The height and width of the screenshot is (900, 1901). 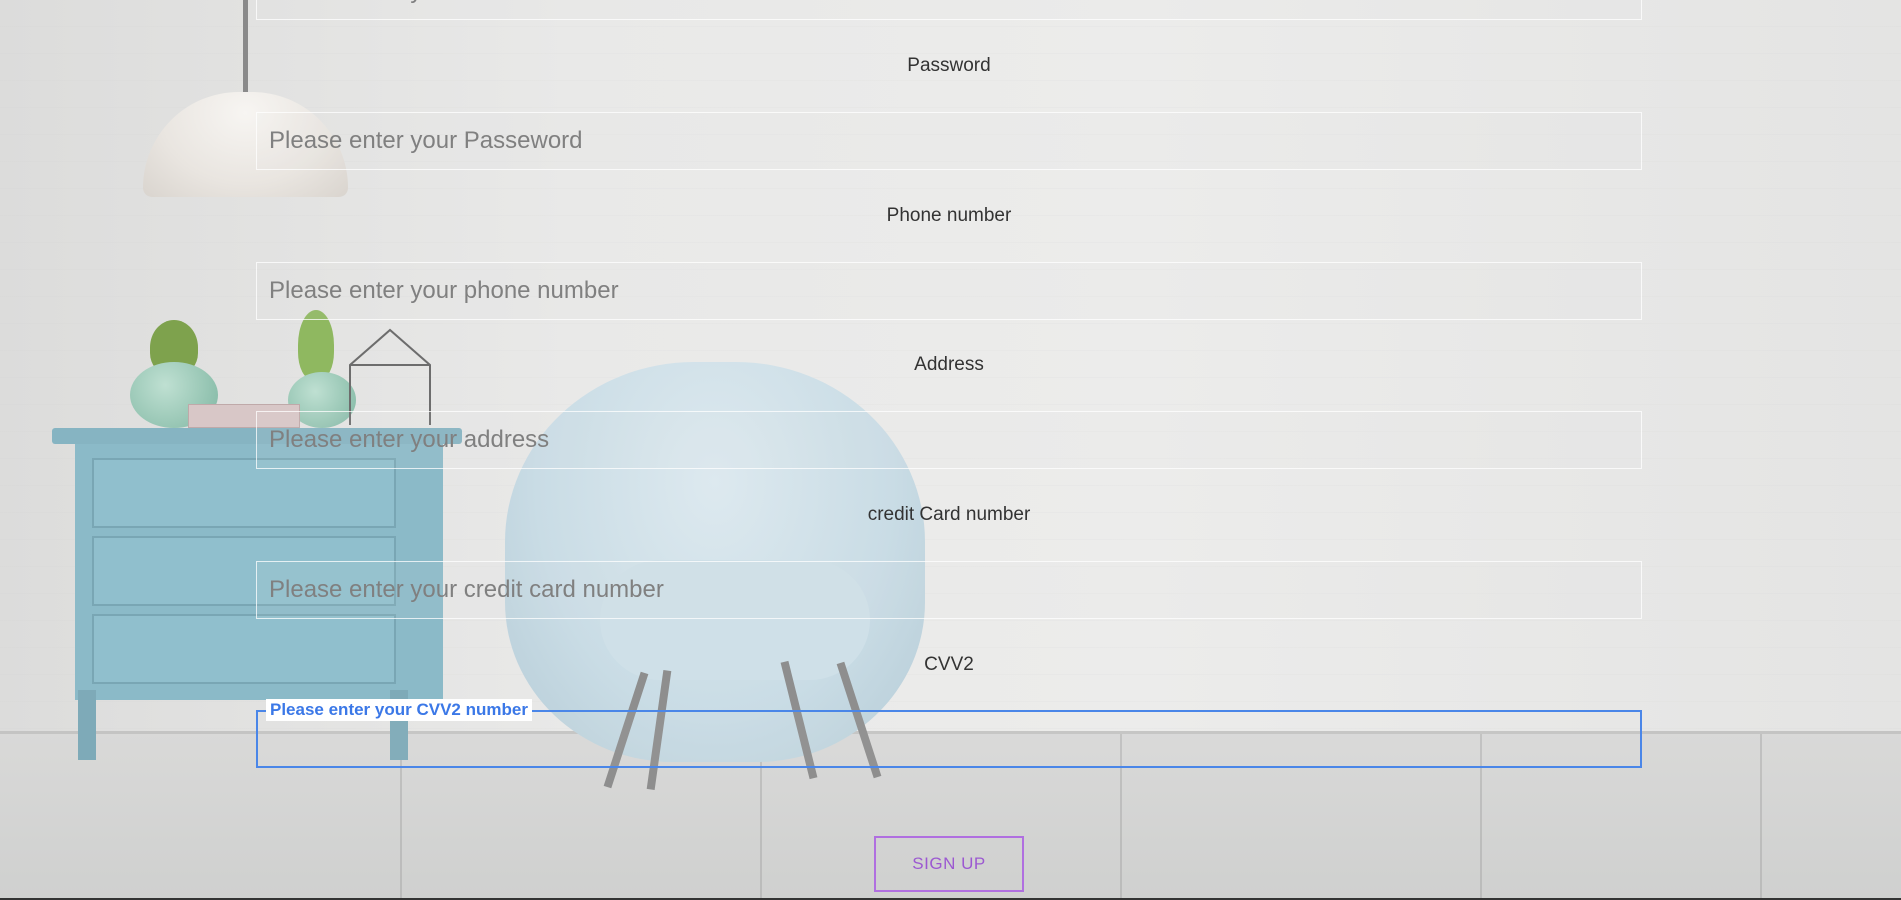 What do you see at coordinates (949, 141) in the screenshot?
I see `password-field` at bounding box center [949, 141].